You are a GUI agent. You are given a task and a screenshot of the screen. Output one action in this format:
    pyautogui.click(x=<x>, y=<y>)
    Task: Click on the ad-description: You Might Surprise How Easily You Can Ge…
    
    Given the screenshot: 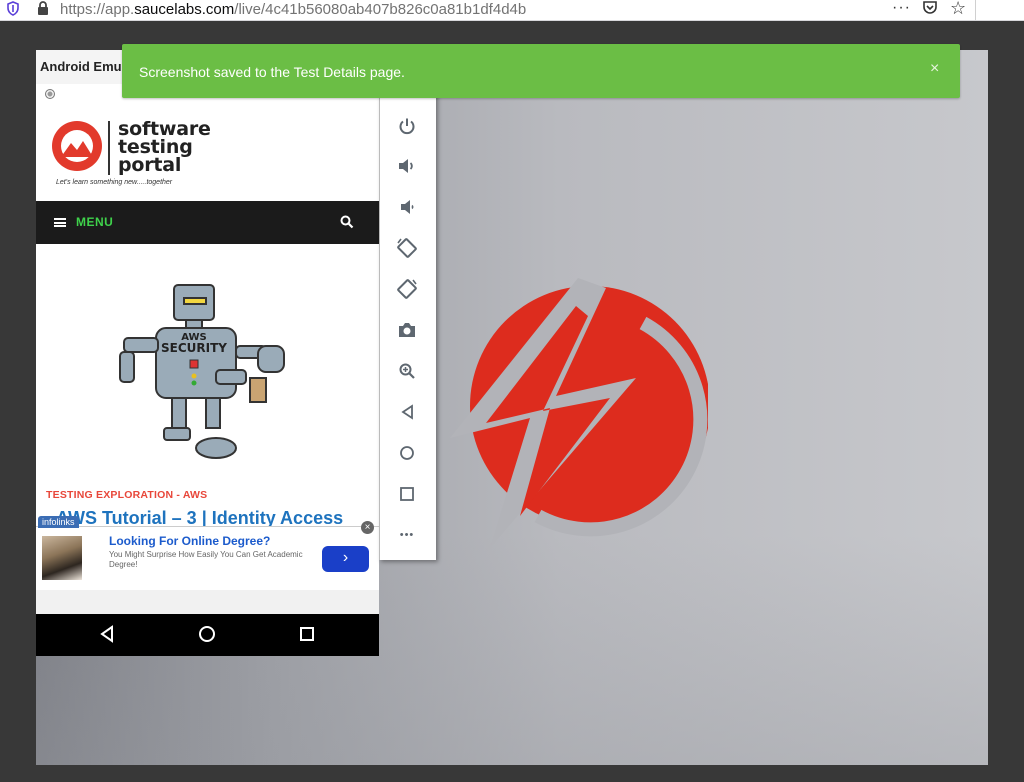 What is the action you would take?
    pyautogui.click(x=206, y=559)
    